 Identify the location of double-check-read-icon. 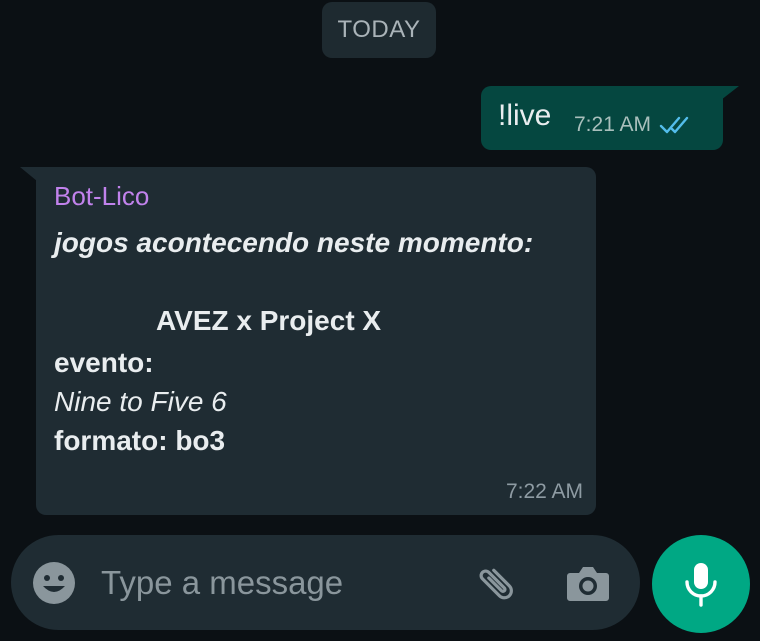
(674, 125).